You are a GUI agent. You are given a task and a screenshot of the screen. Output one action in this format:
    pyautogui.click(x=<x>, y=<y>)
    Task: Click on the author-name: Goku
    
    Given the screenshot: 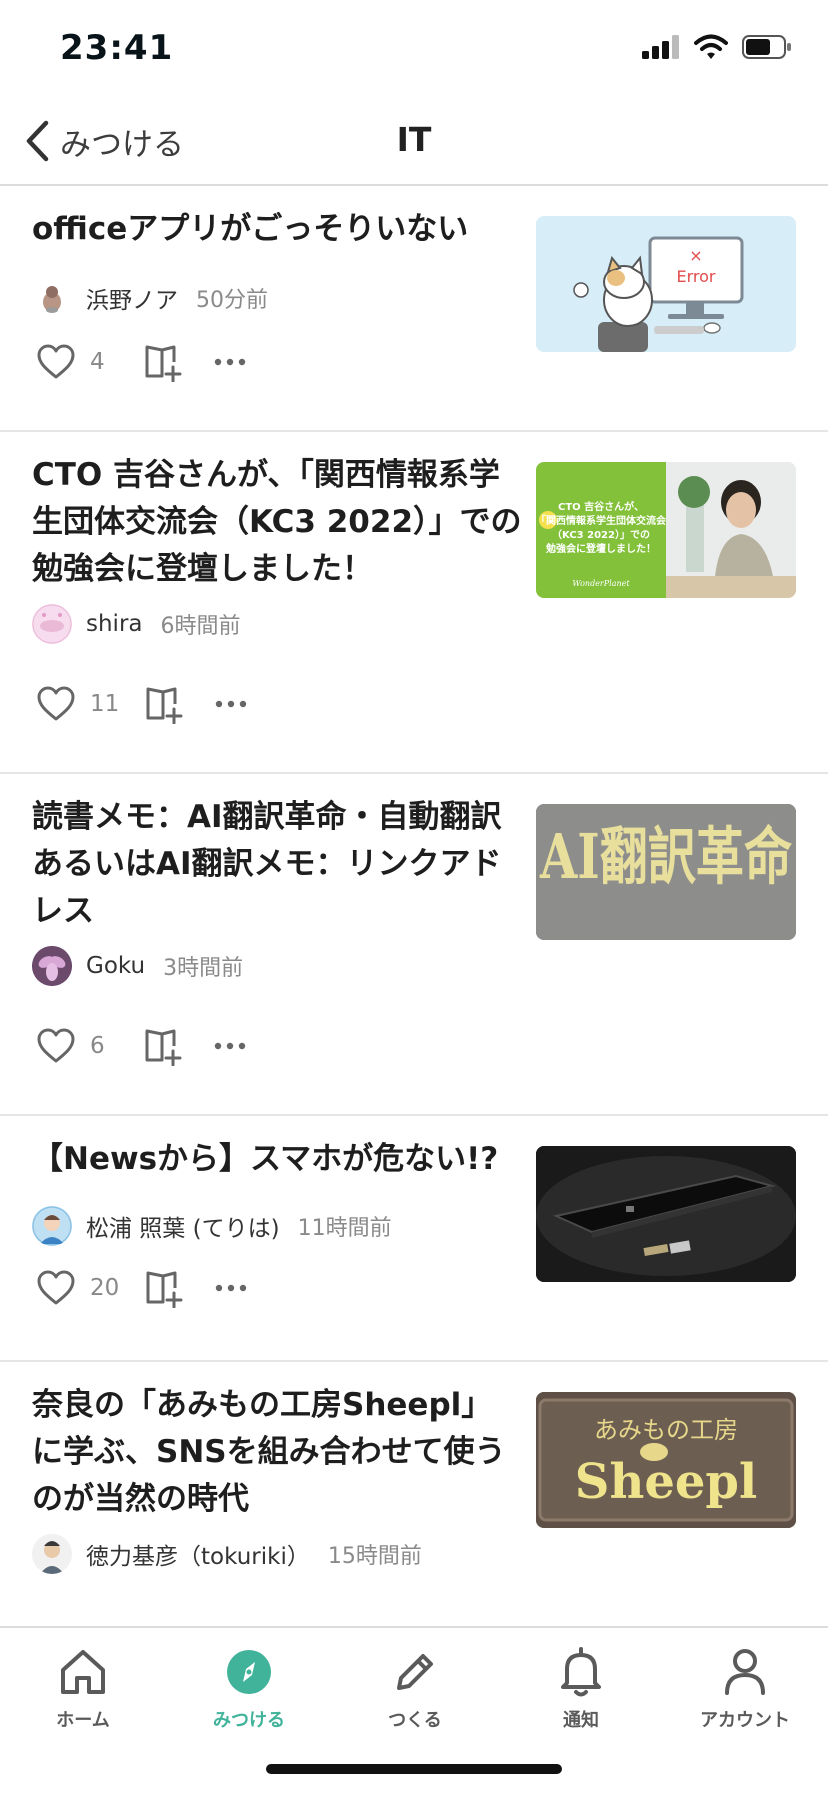 What is the action you would take?
    pyautogui.click(x=115, y=966)
    